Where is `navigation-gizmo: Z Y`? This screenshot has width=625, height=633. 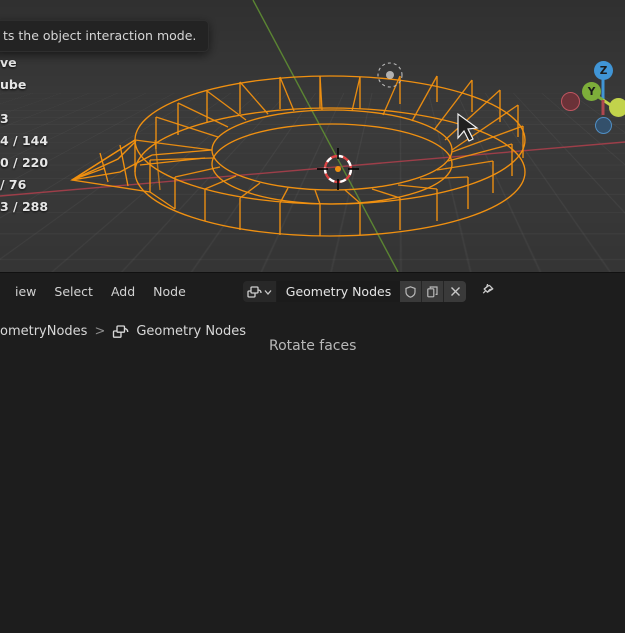 navigation-gizmo: Z Y is located at coordinates (583, 87).